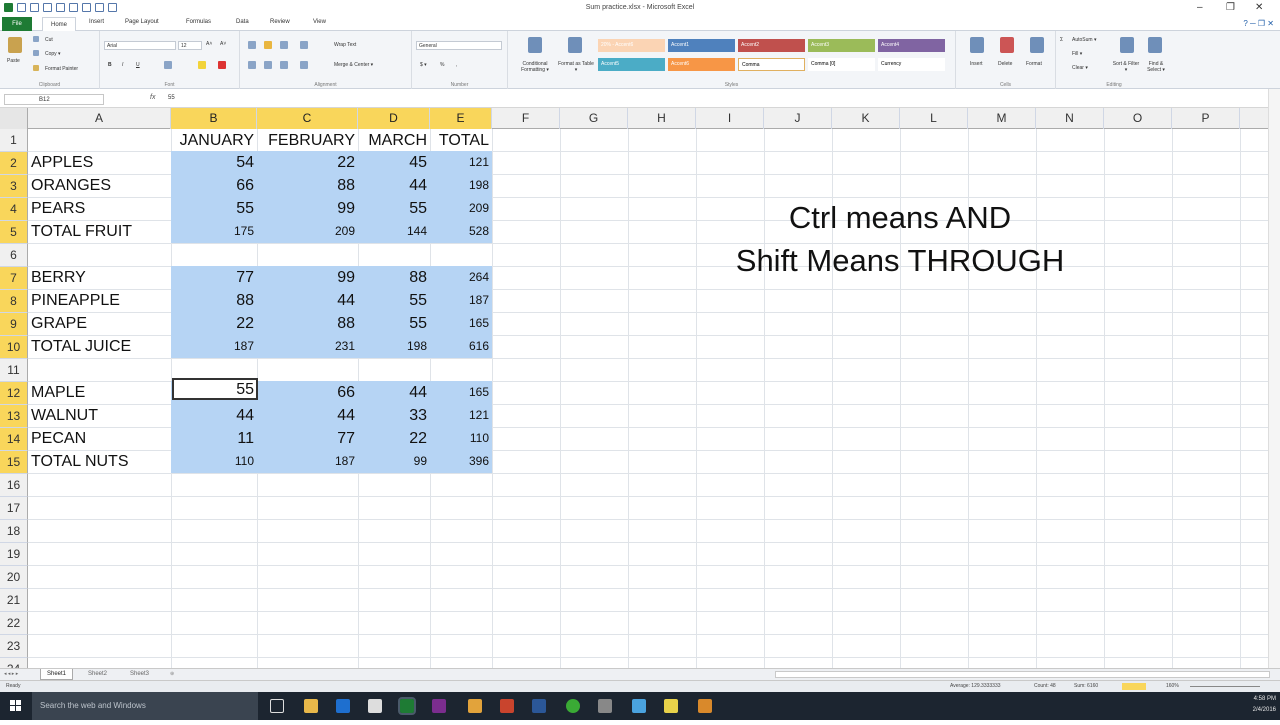 This screenshot has width=1280, height=725. Describe the element at coordinates (605, 706) in the screenshot. I see `app2-icon` at that location.